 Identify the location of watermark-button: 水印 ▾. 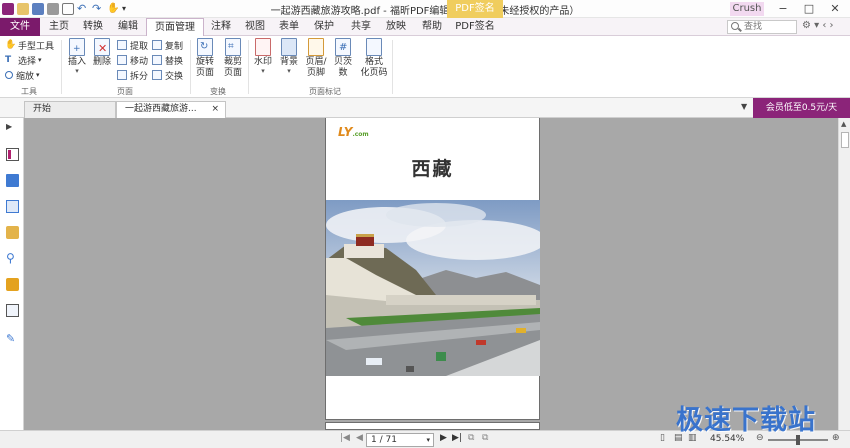
(263, 56).